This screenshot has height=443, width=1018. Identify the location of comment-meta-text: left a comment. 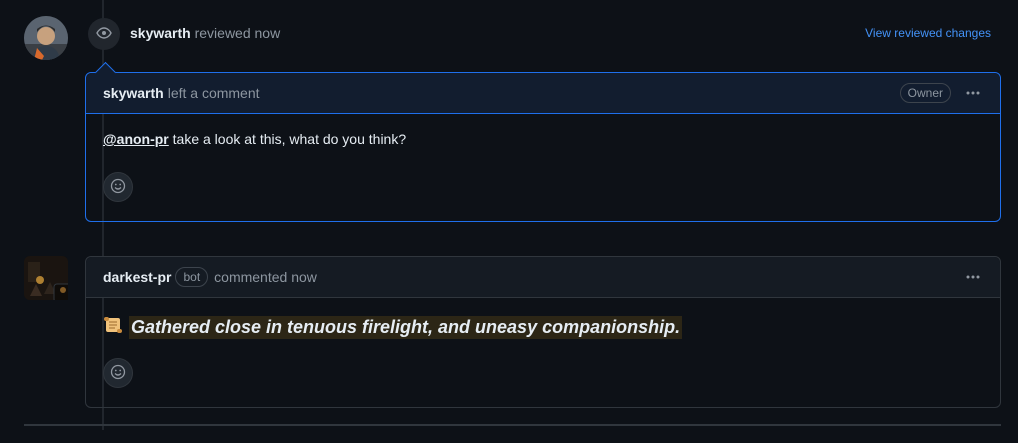
(213, 93).